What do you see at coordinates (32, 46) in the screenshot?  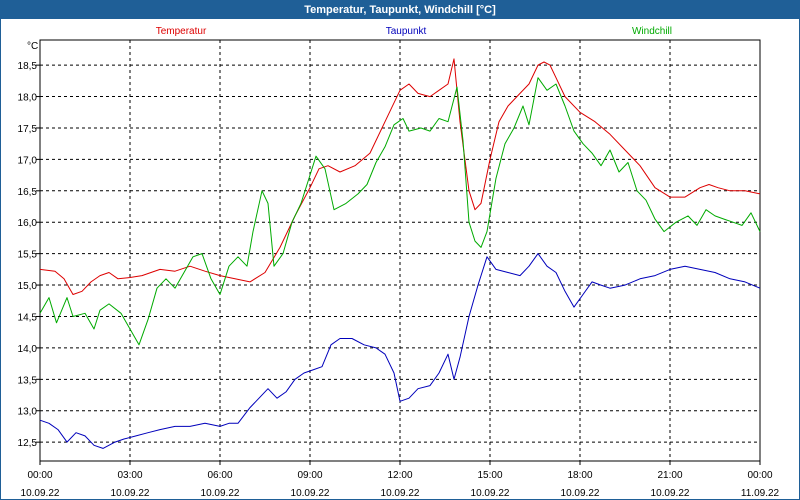 I see `y-axis-label: °C` at bounding box center [32, 46].